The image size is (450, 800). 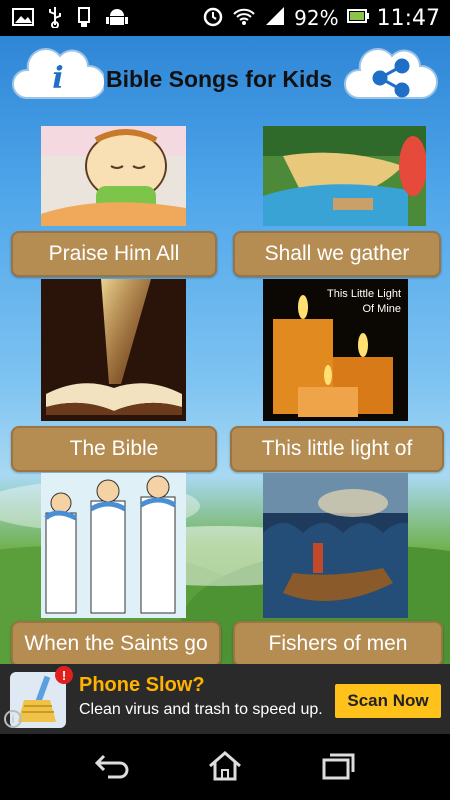 What do you see at coordinates (55, 19) in the screenshot?
I see `usb-icon` at bounding box center [55, 19].